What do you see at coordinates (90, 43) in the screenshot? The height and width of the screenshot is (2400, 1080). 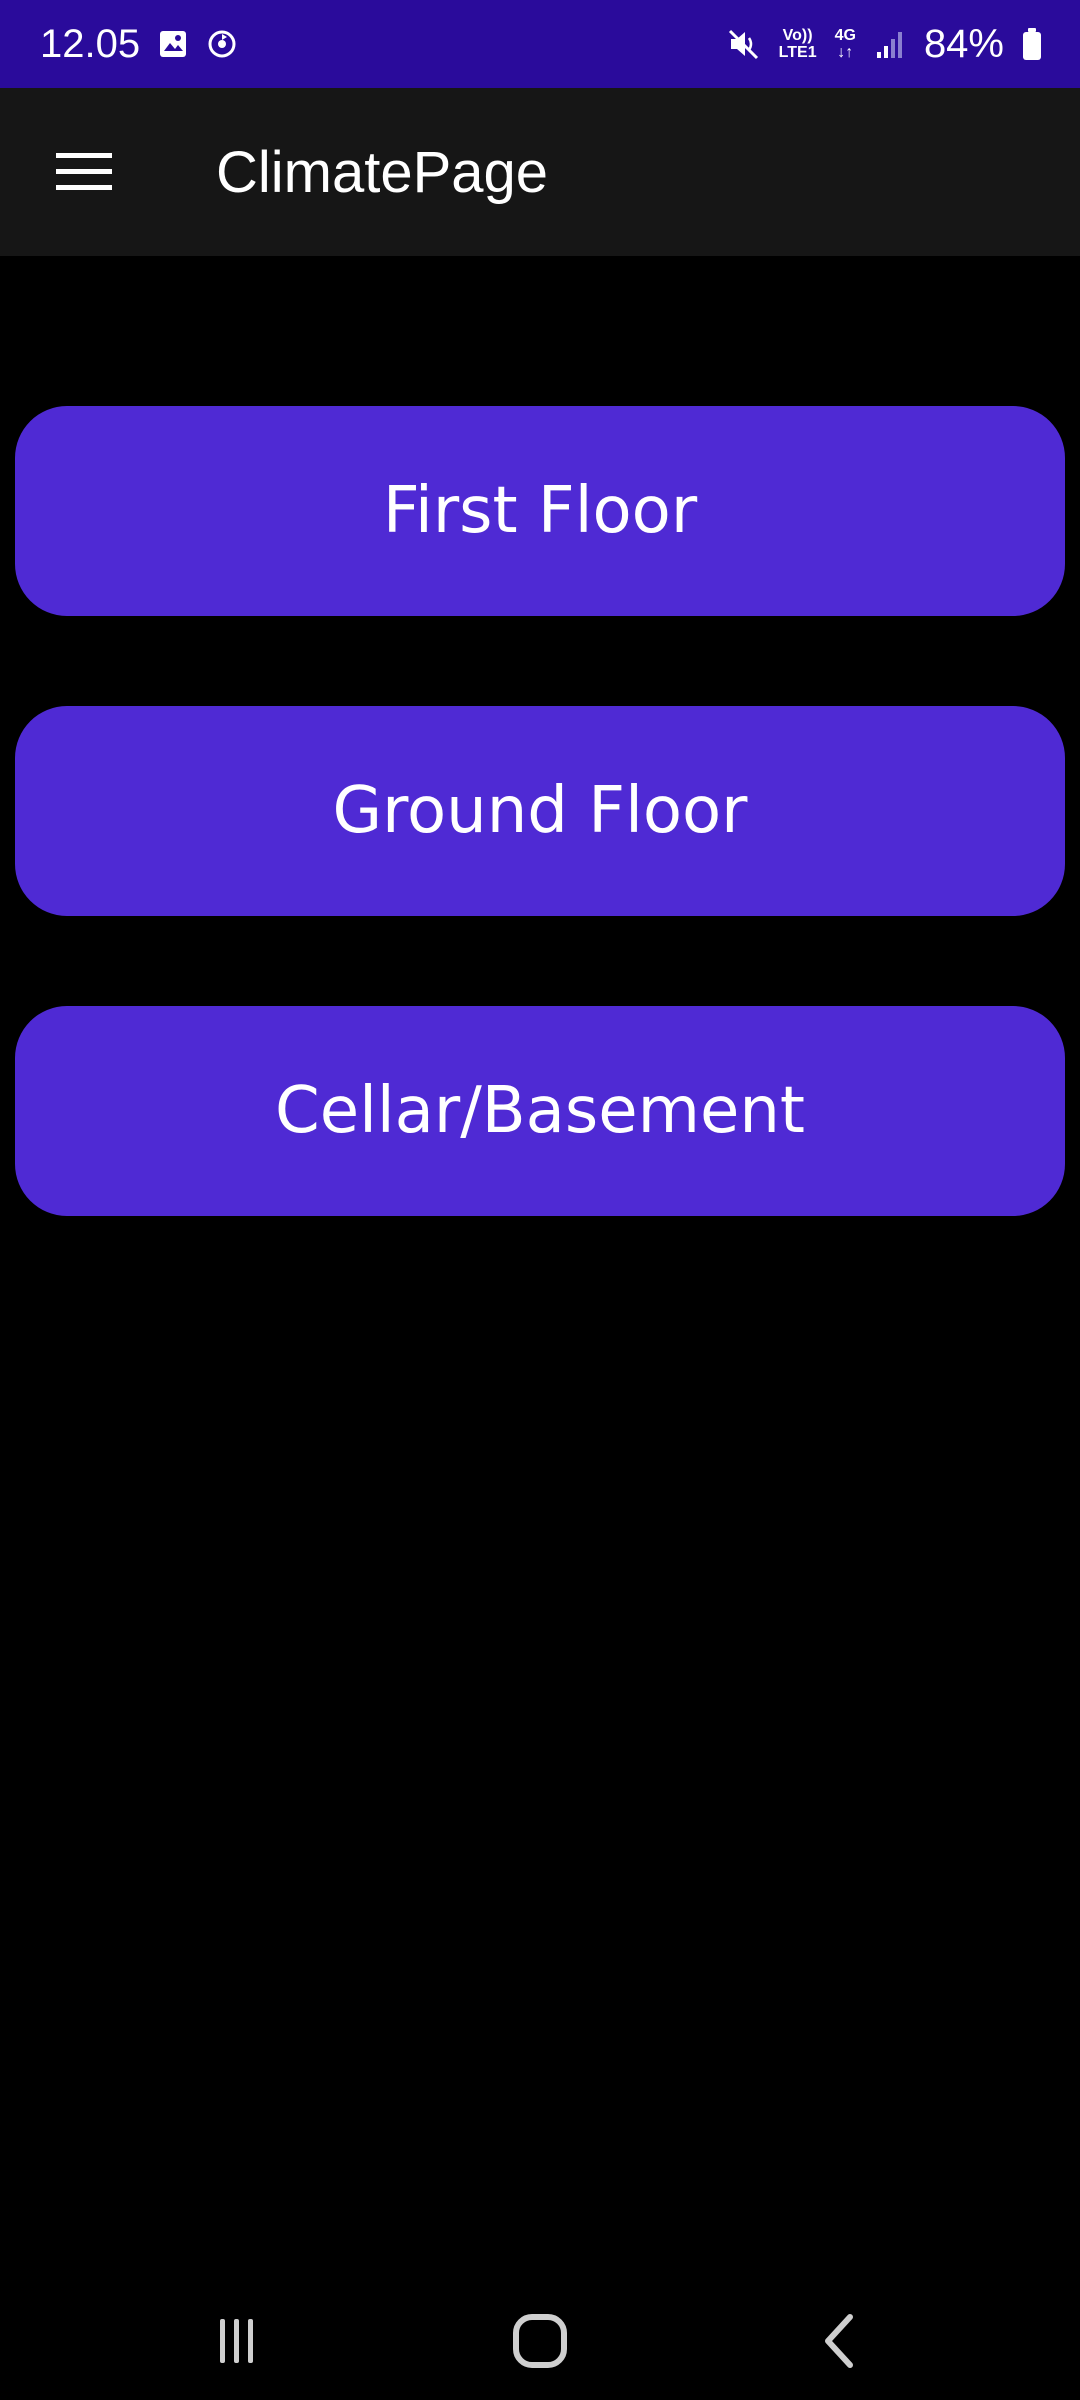 I see `status-time: 12.05` at bounding box center [90, 43].